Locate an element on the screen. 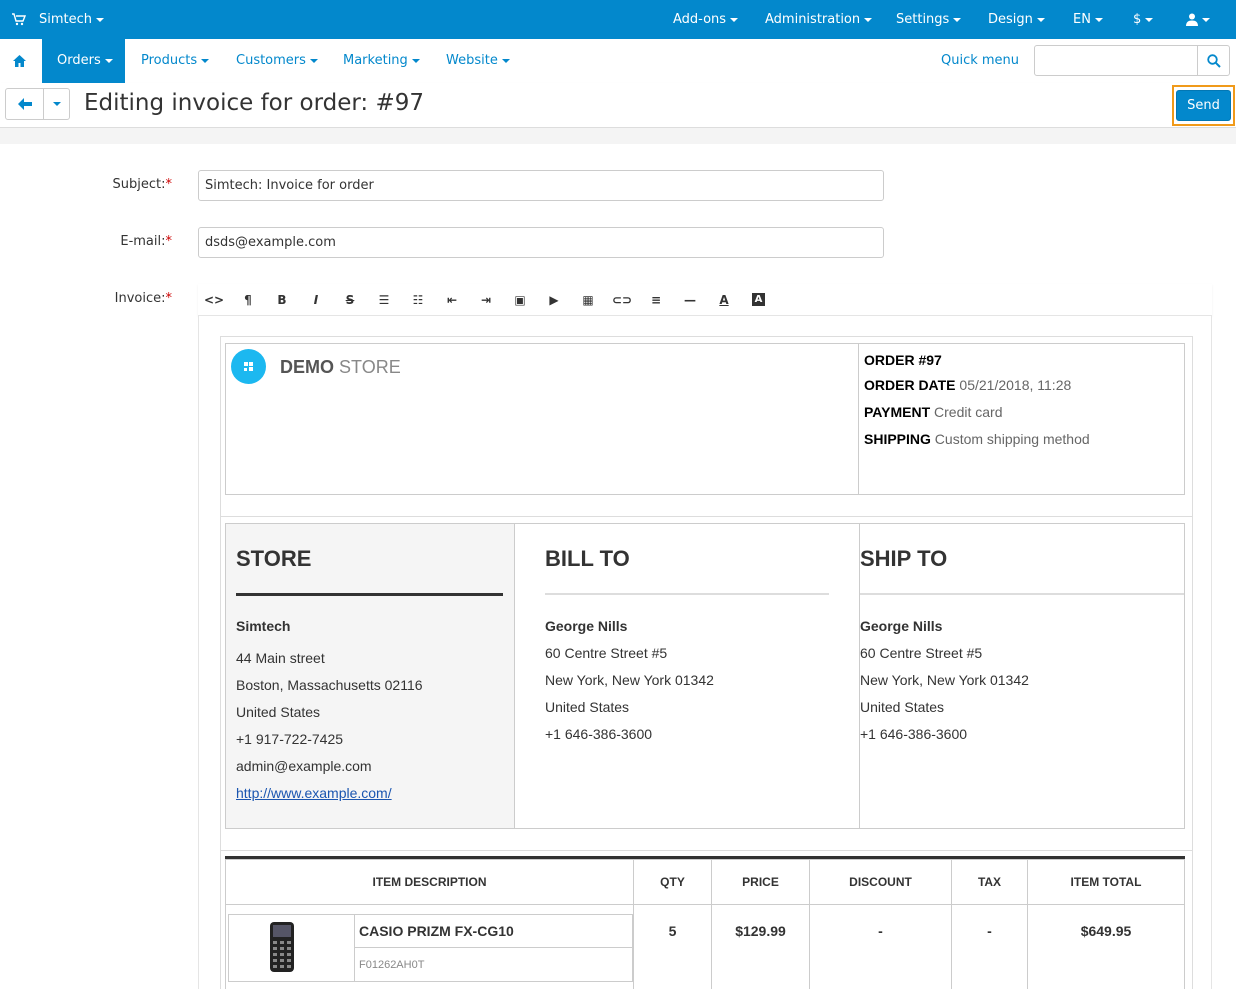 Image resolution: width=1236 pixels, height=989 pixels. shipping: SHIPPING Custom shipping method is located at coordinates (977, 439).